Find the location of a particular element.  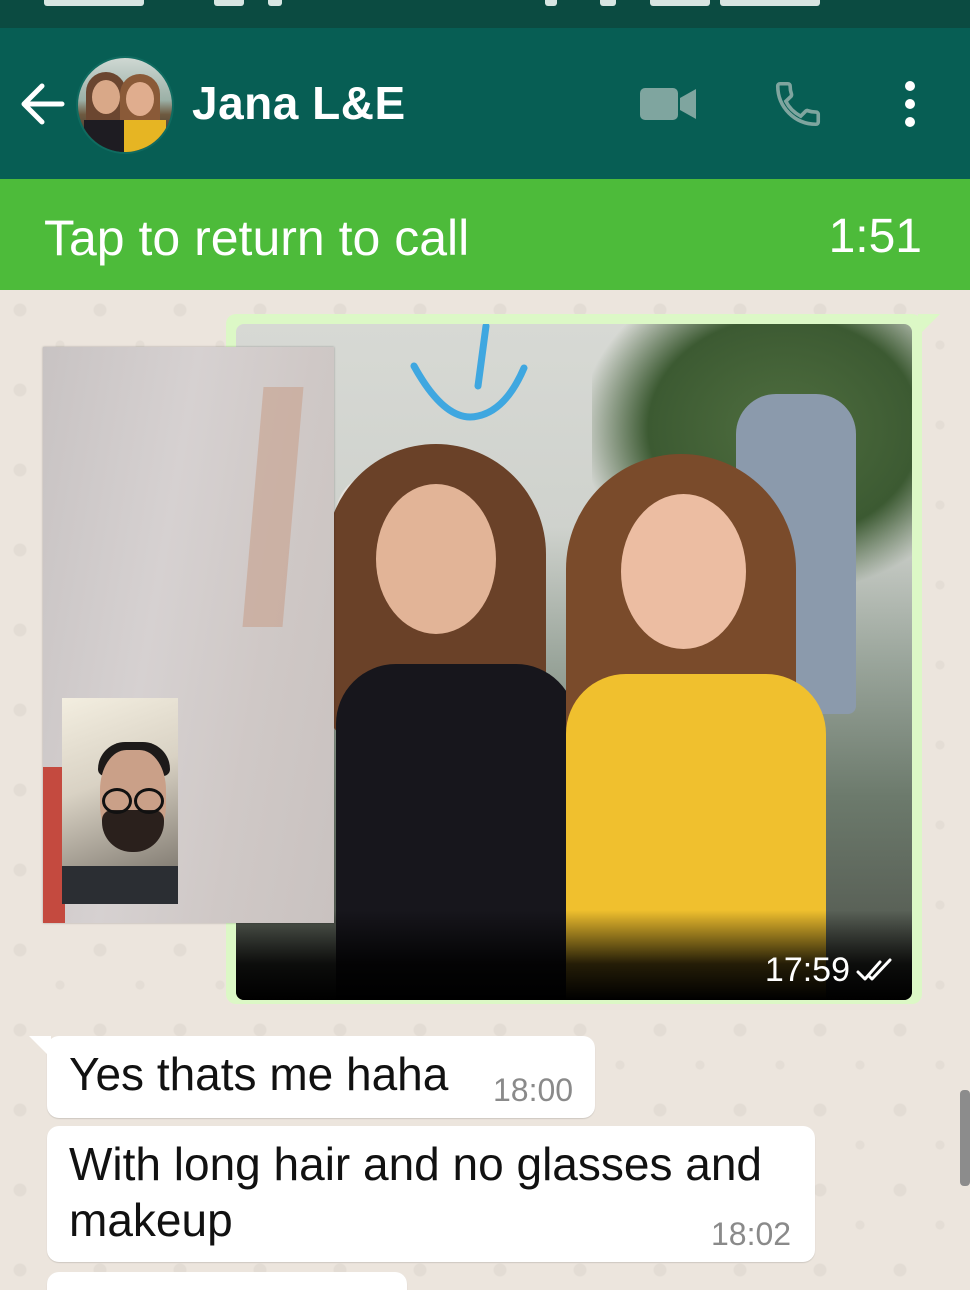

back-button is located at coordinates (42, 104).